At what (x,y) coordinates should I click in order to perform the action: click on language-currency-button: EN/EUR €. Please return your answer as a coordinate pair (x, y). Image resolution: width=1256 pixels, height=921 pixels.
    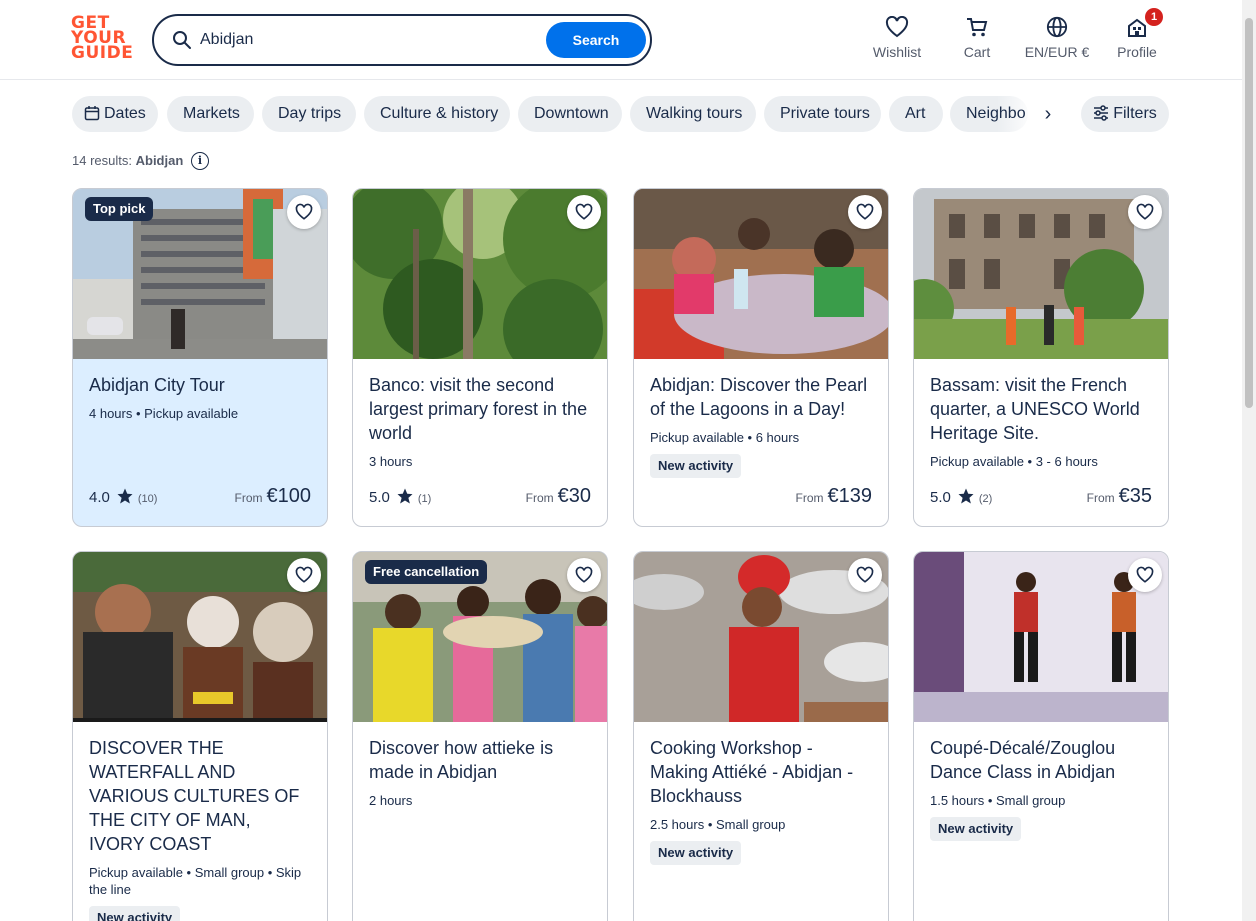
    Looking at the image, I should click on (1057, 40).